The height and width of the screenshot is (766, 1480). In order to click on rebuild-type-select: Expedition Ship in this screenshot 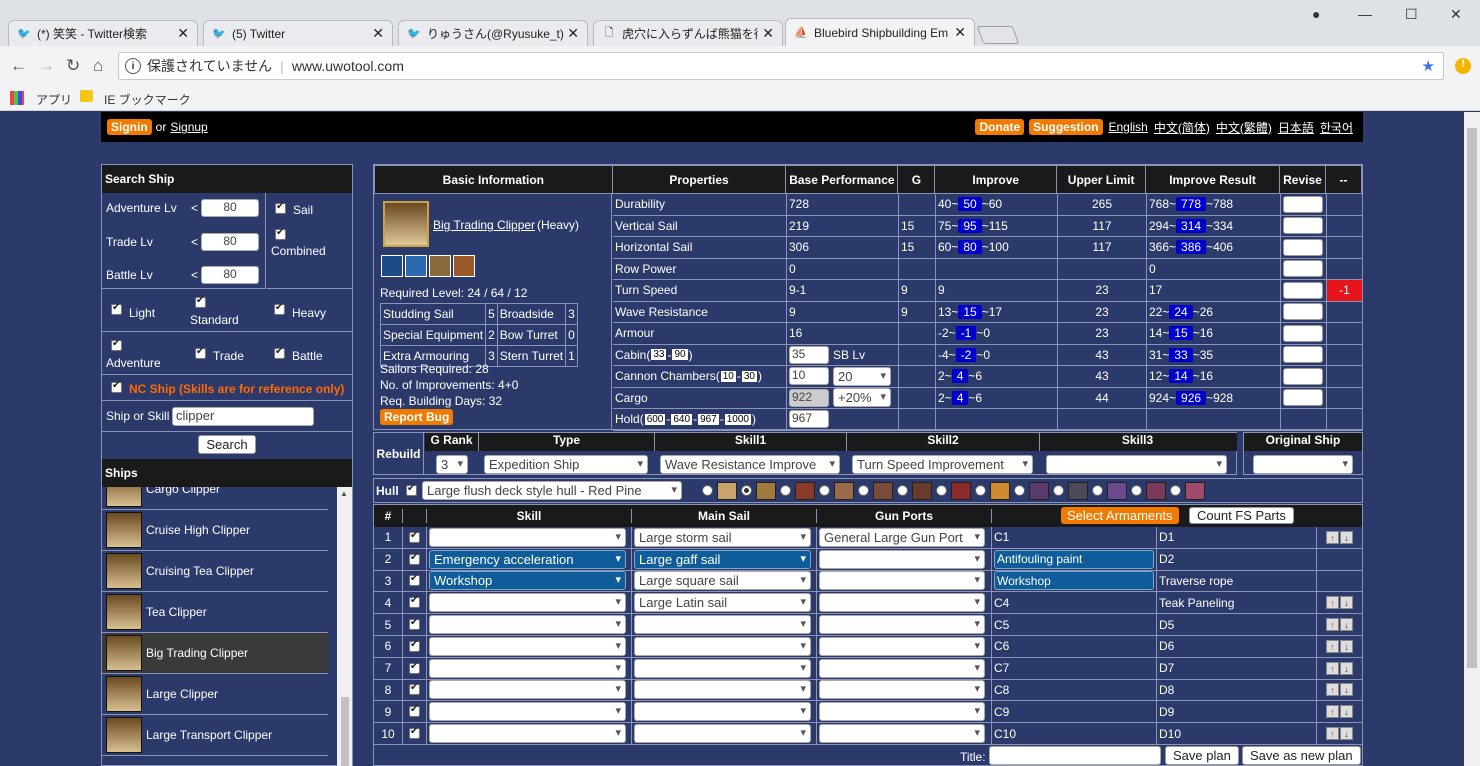, I will do `click(566, 464)`.